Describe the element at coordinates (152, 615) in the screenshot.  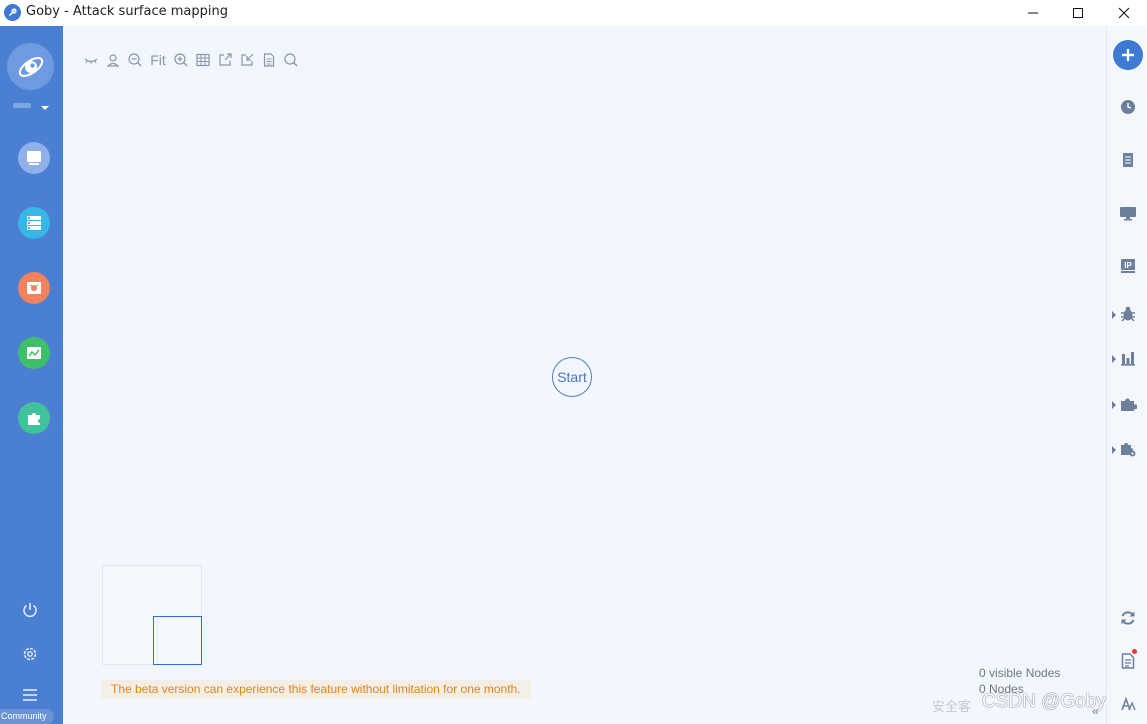
I see `minimap` at that location.